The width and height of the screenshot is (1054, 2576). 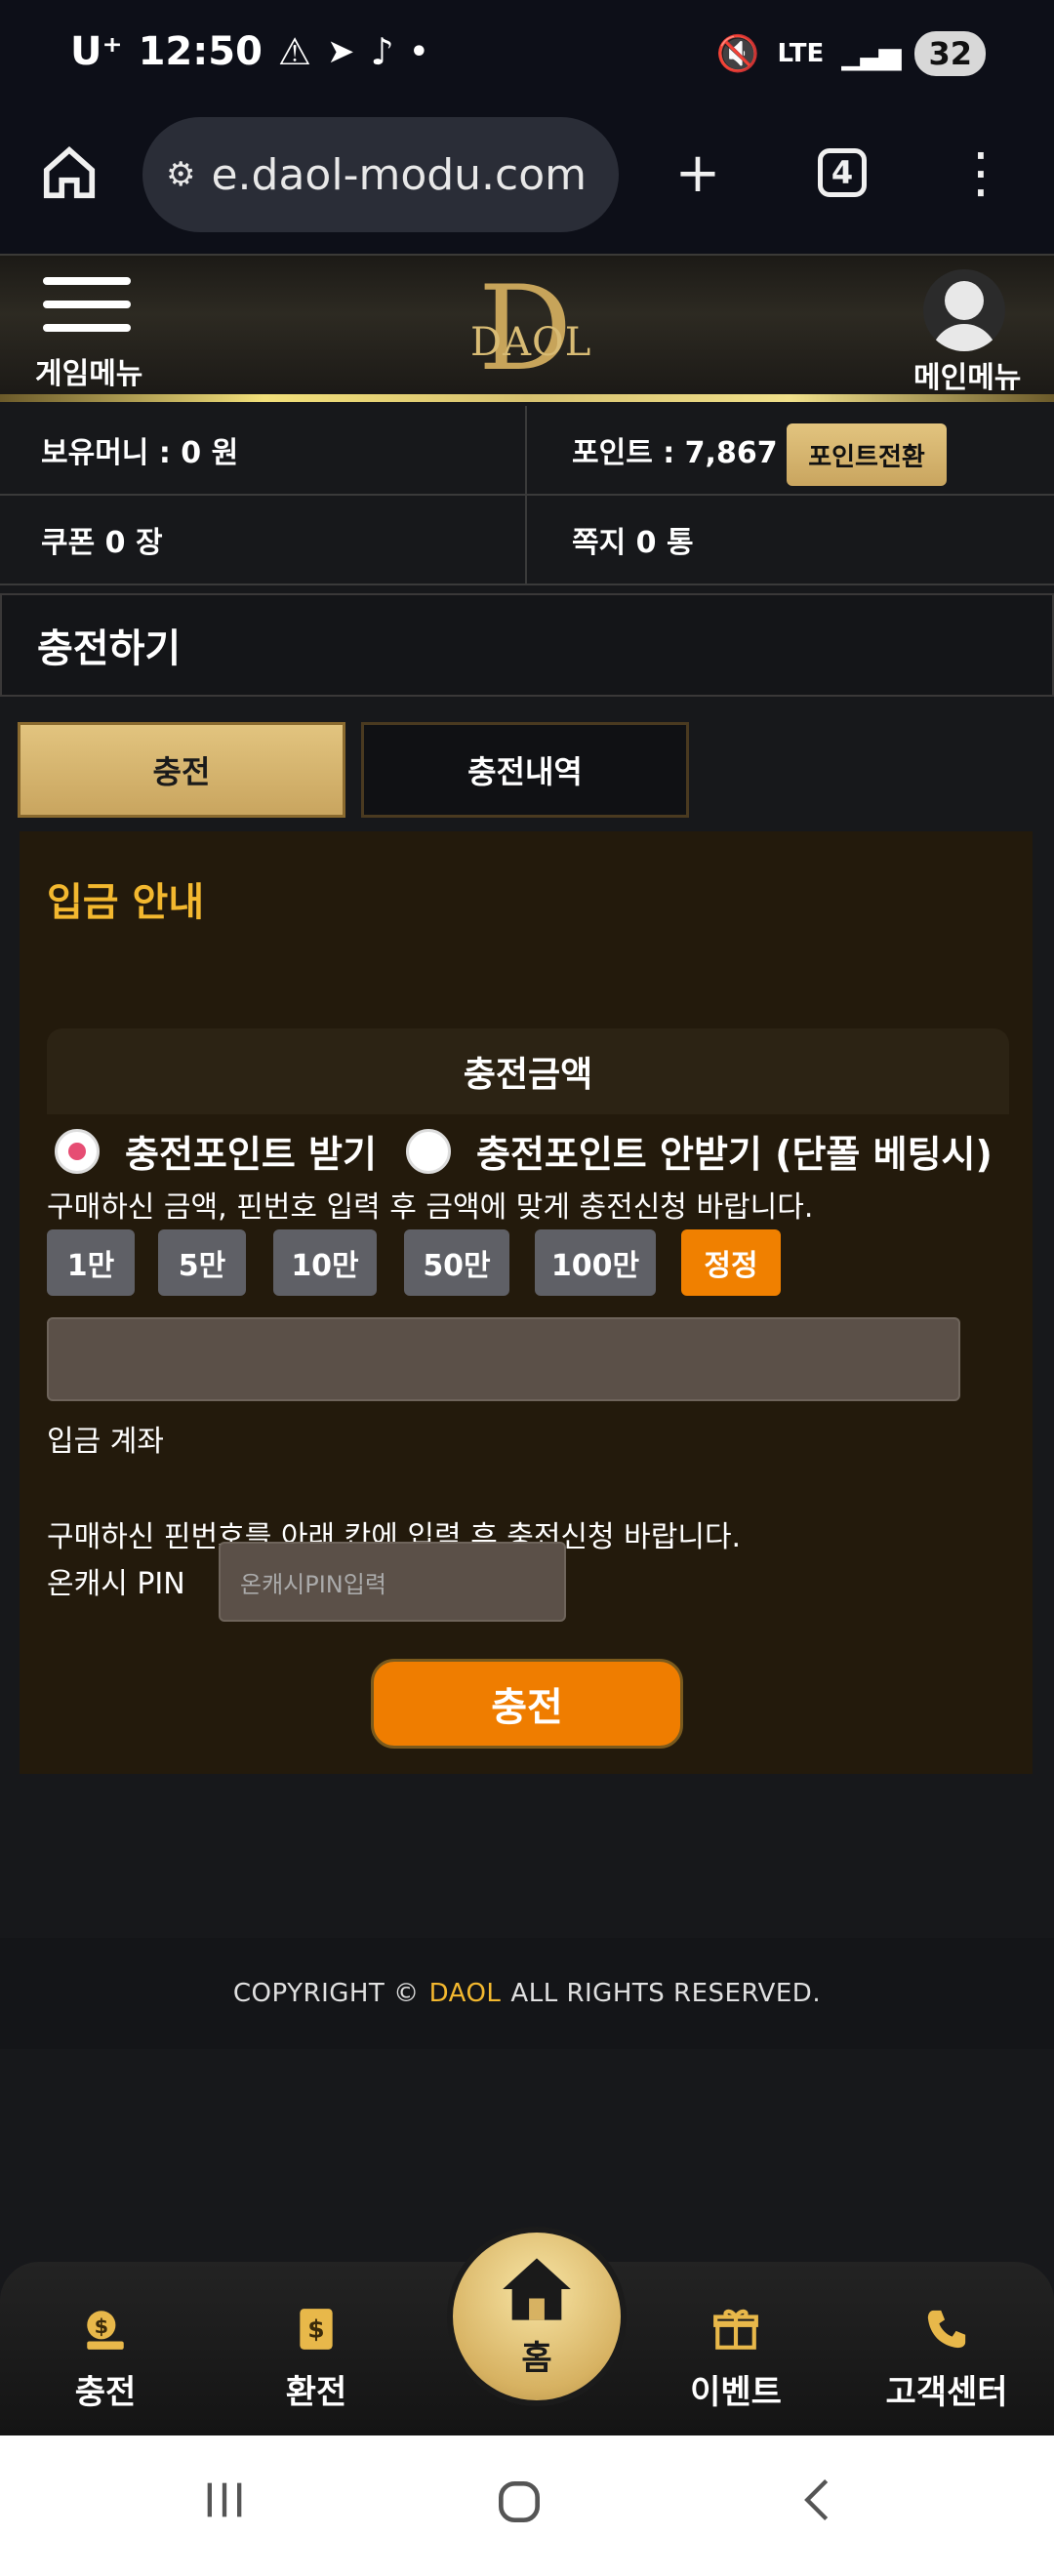 I want to click on game-menu-label: 게임메뉴, so click(x=89, y=374).